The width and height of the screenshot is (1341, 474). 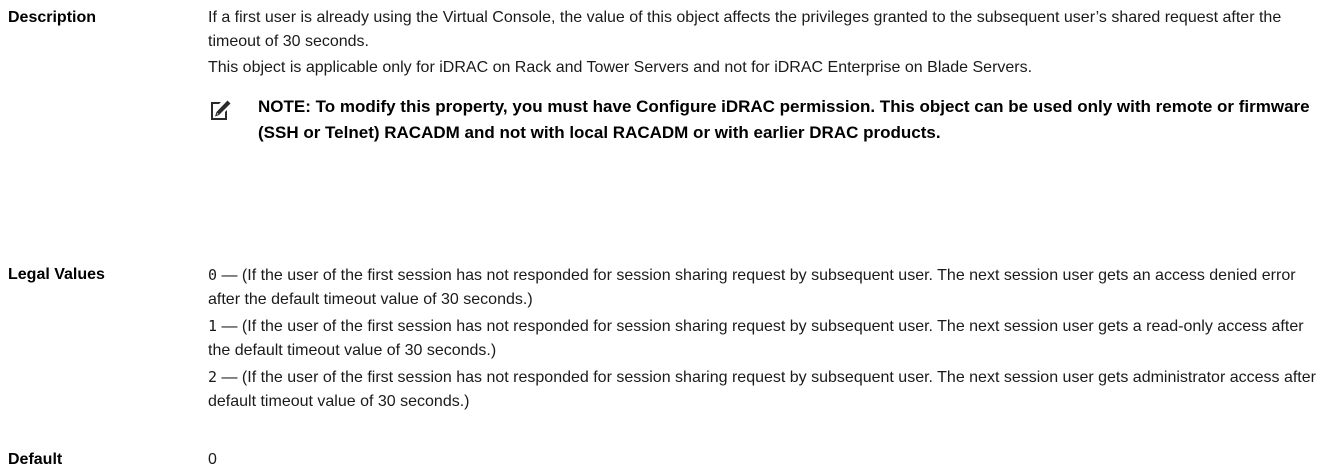 What do you see at coordinates (52, 17) in the screenshot?
I see `description-label: Description` at bounding box center [52, 17].